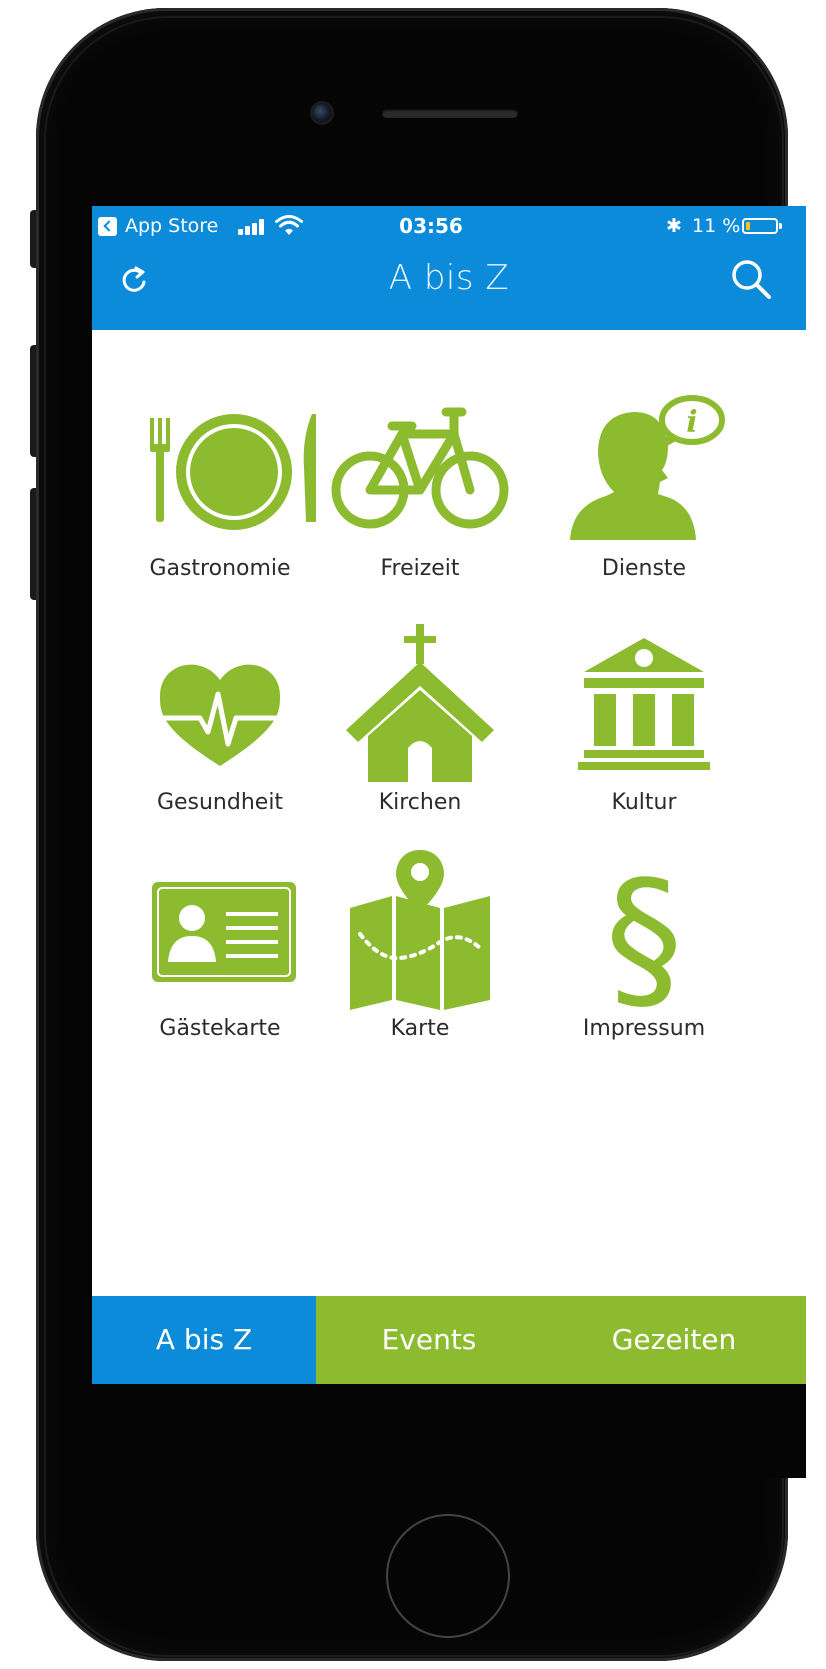 This screenshot has width=826, height=1669. What do you see at coordinates (429, 1340) in the screenshot?
I see `tab-events: Events` at bounding box center [429, 1340].